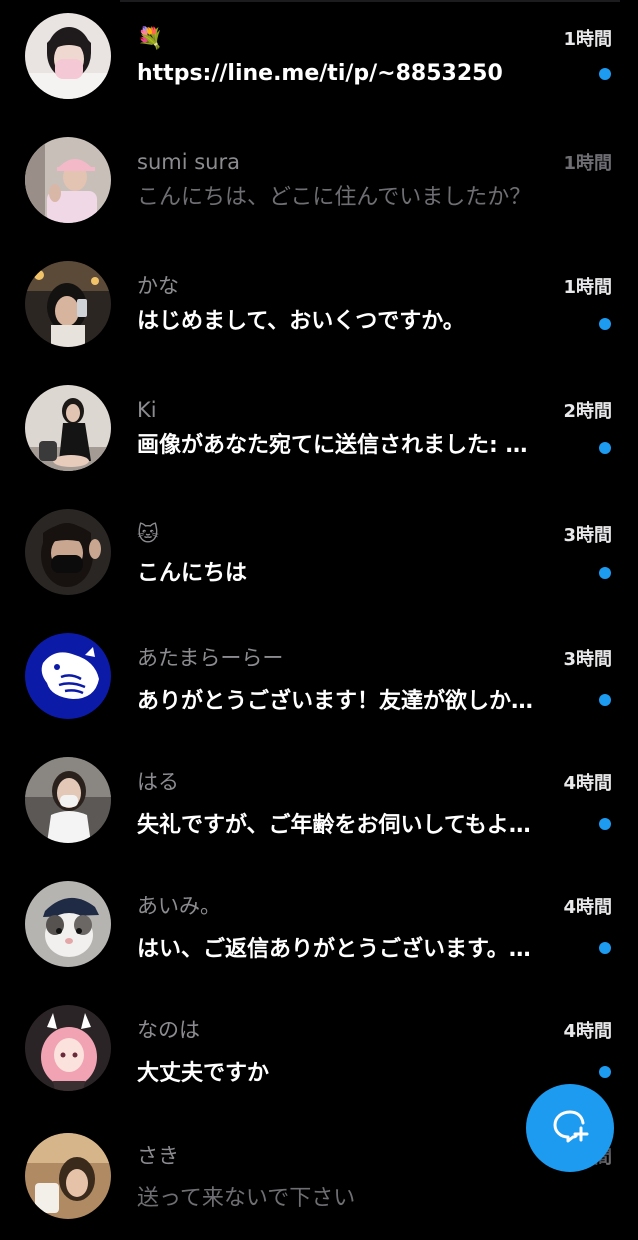  Describe the element at coordinates (148, 534) in the screenshot. I see `conversation-name: 🐱` at that location.